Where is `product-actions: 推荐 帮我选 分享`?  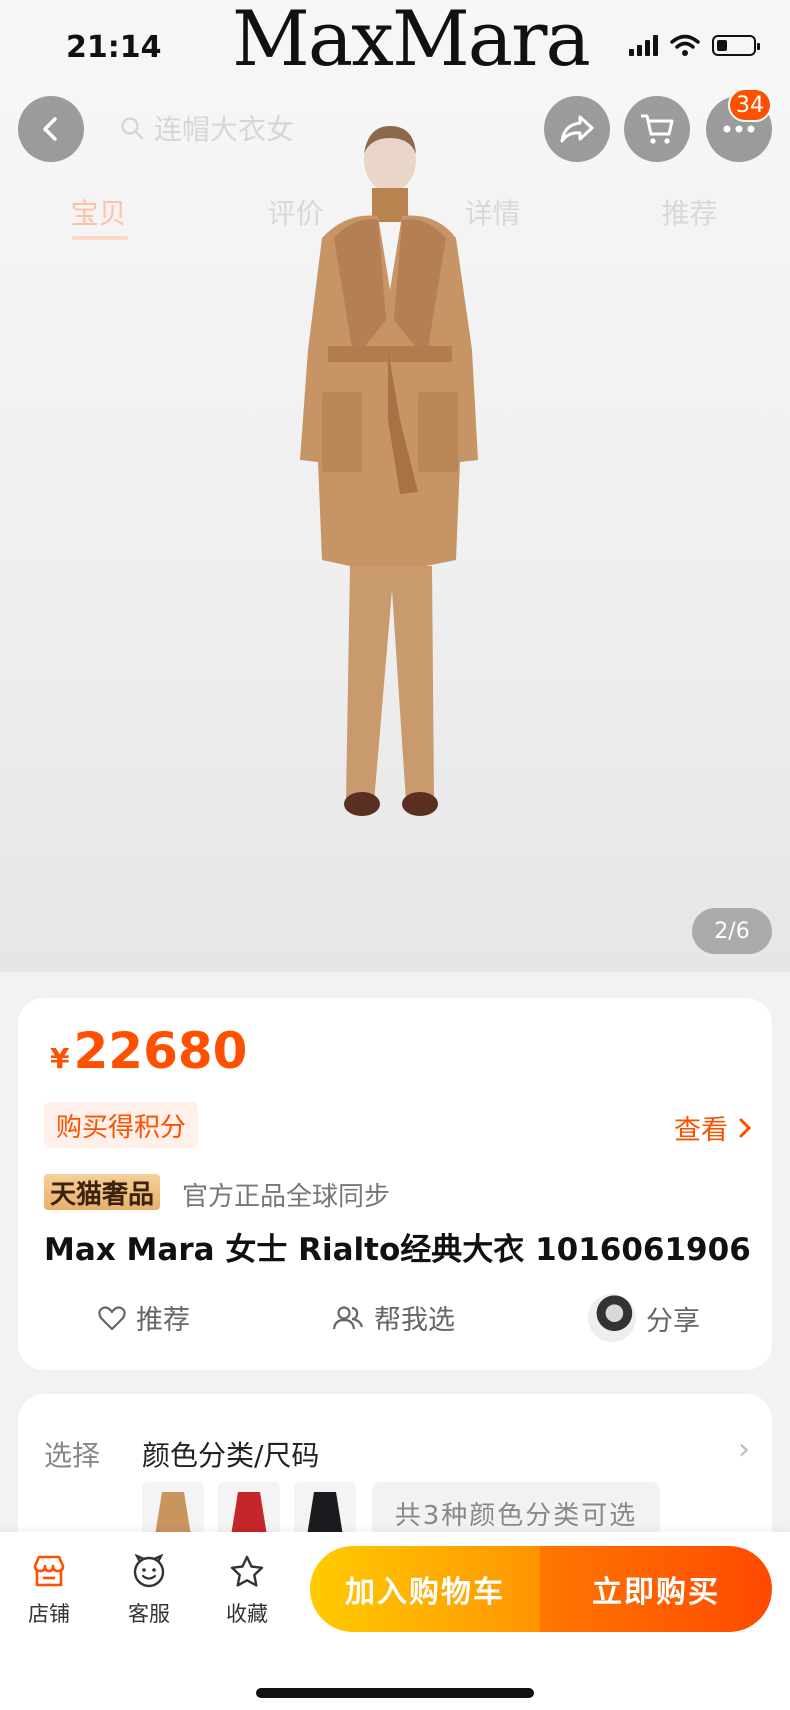 product-actions: 推荐 帮我选 分享 is located at coordinates (395, 1318).